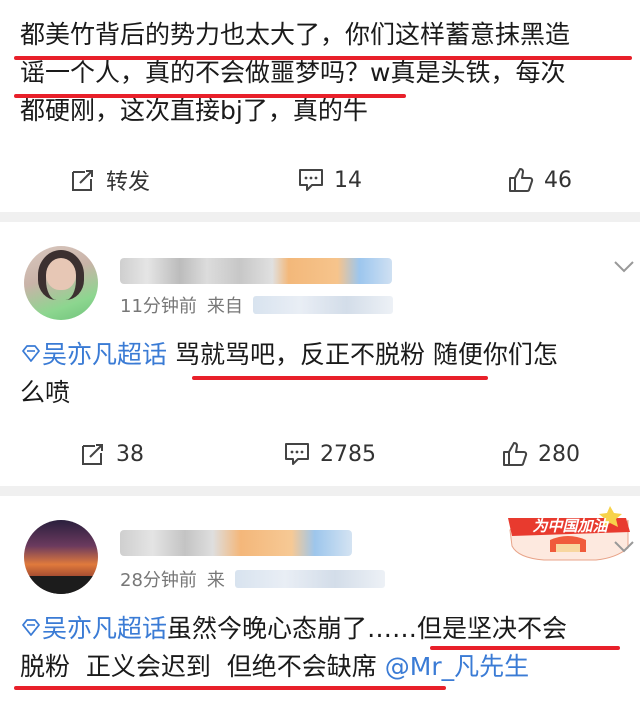  I want to click on like-count: 280, so click(559, 454).